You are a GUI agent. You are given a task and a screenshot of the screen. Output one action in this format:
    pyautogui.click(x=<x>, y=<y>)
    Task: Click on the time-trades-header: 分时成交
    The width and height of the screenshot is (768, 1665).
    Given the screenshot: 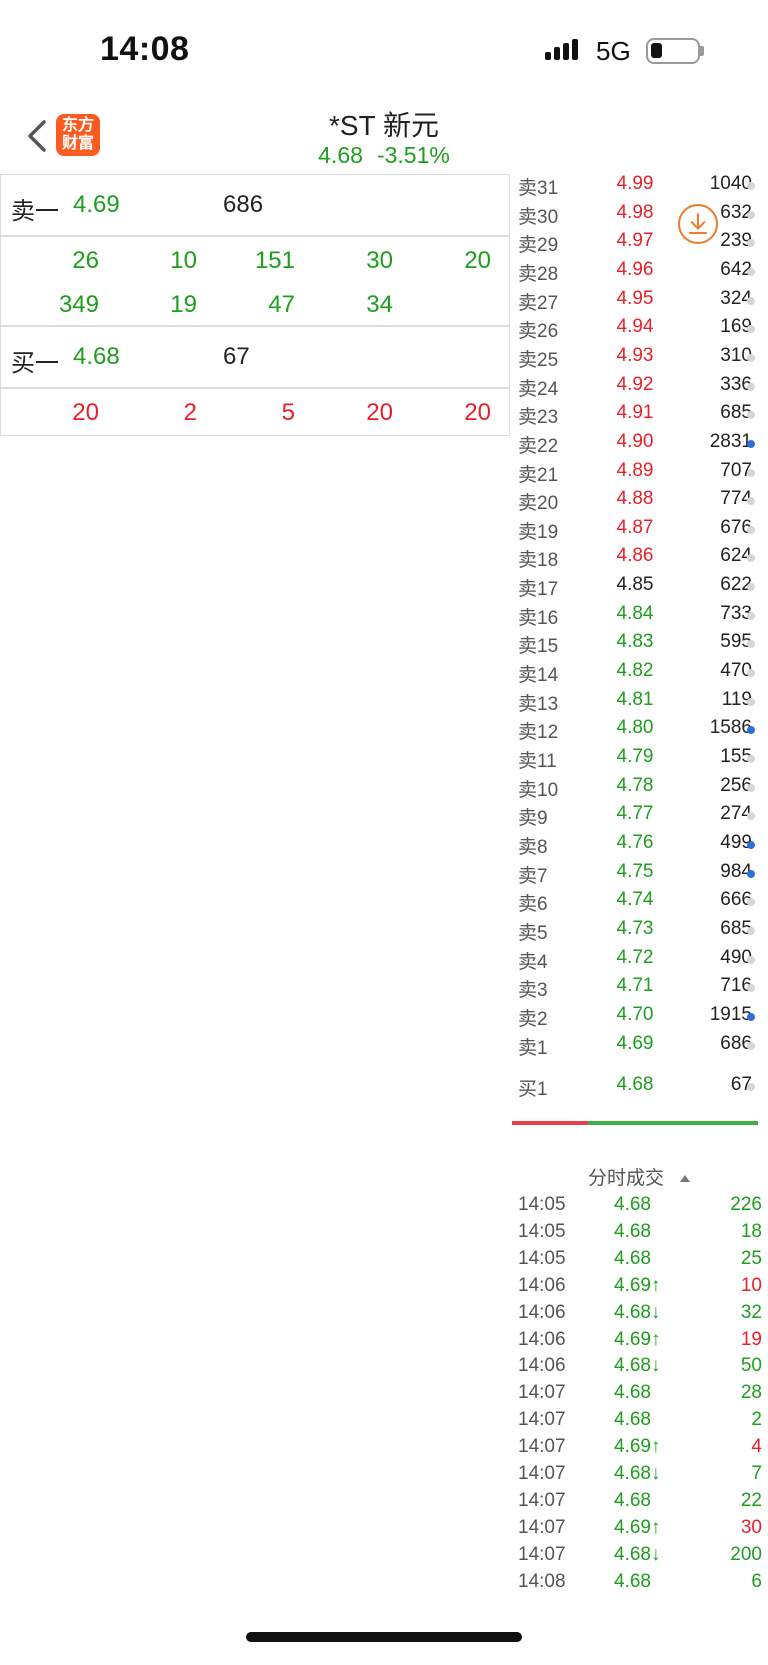 What is the action you would take?
    pyautogui.click(x=639, y=1176)
    